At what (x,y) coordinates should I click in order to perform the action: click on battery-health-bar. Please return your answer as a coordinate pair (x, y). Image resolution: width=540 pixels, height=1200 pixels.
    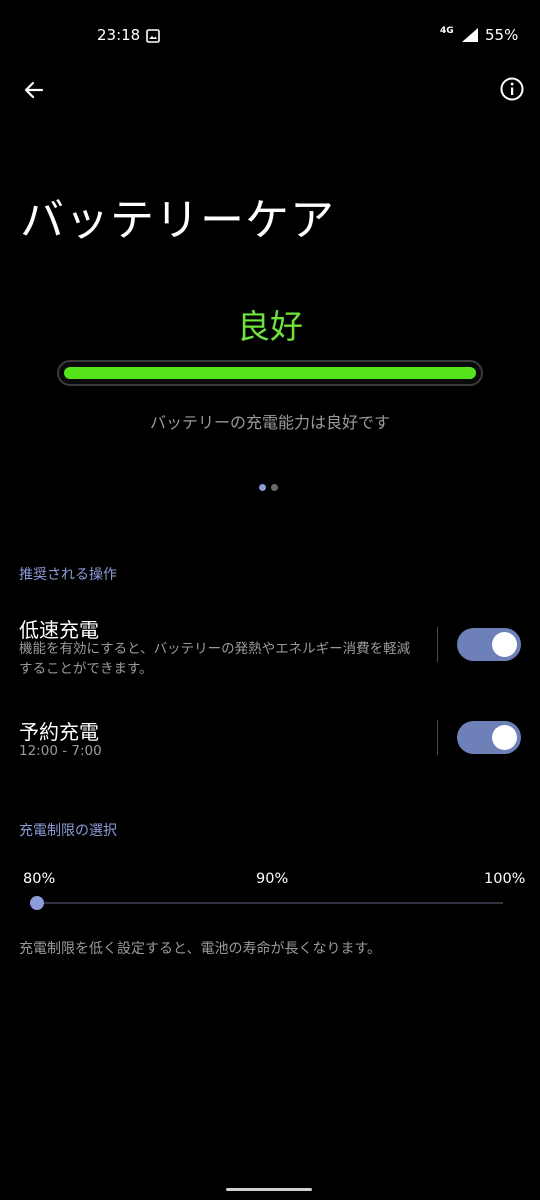
    Looking at the image, I should click on (270, 373).